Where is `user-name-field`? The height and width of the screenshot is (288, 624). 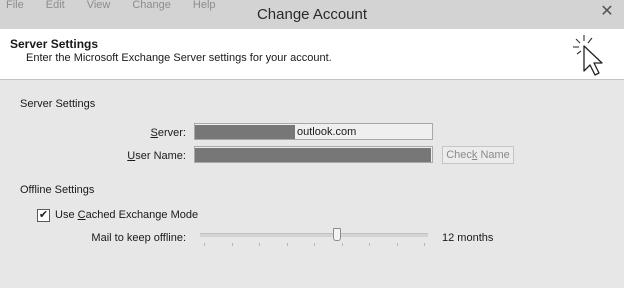
user-name-field is located at coordinates (313, 154).